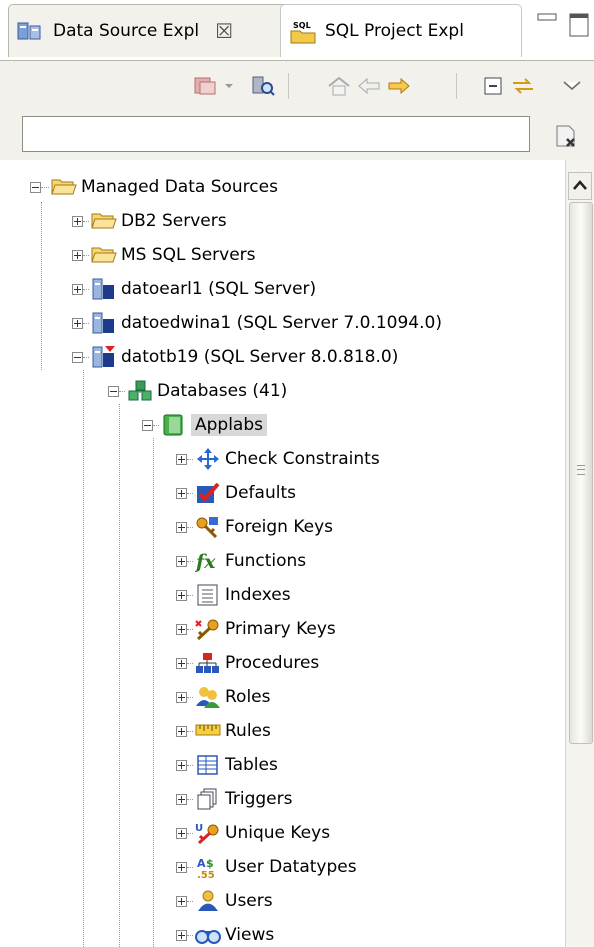 The image size is (594, 947). What do you see at coordinates (253, 833) in the screenshot?
I see `tree-node-unique-keys: U Unique Keys` at bounding box center [253, 833].